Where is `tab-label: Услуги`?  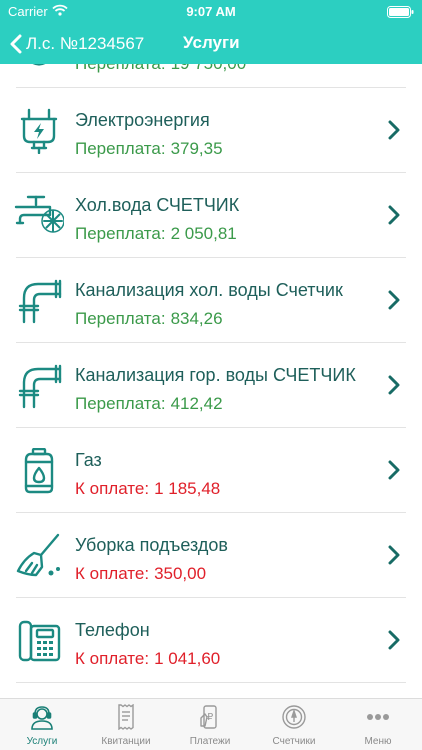 tab-label: Услуги is located at coordinates (42, 741).